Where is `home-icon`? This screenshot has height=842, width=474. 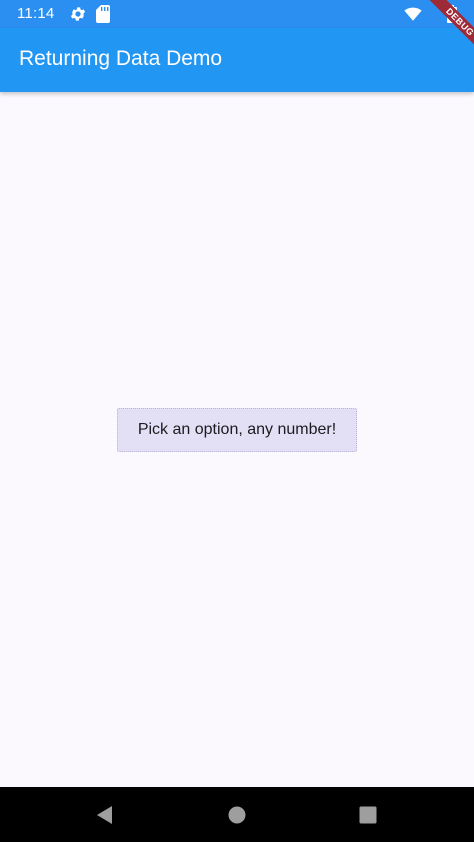
home-icon is located at coordinates (237, 815).